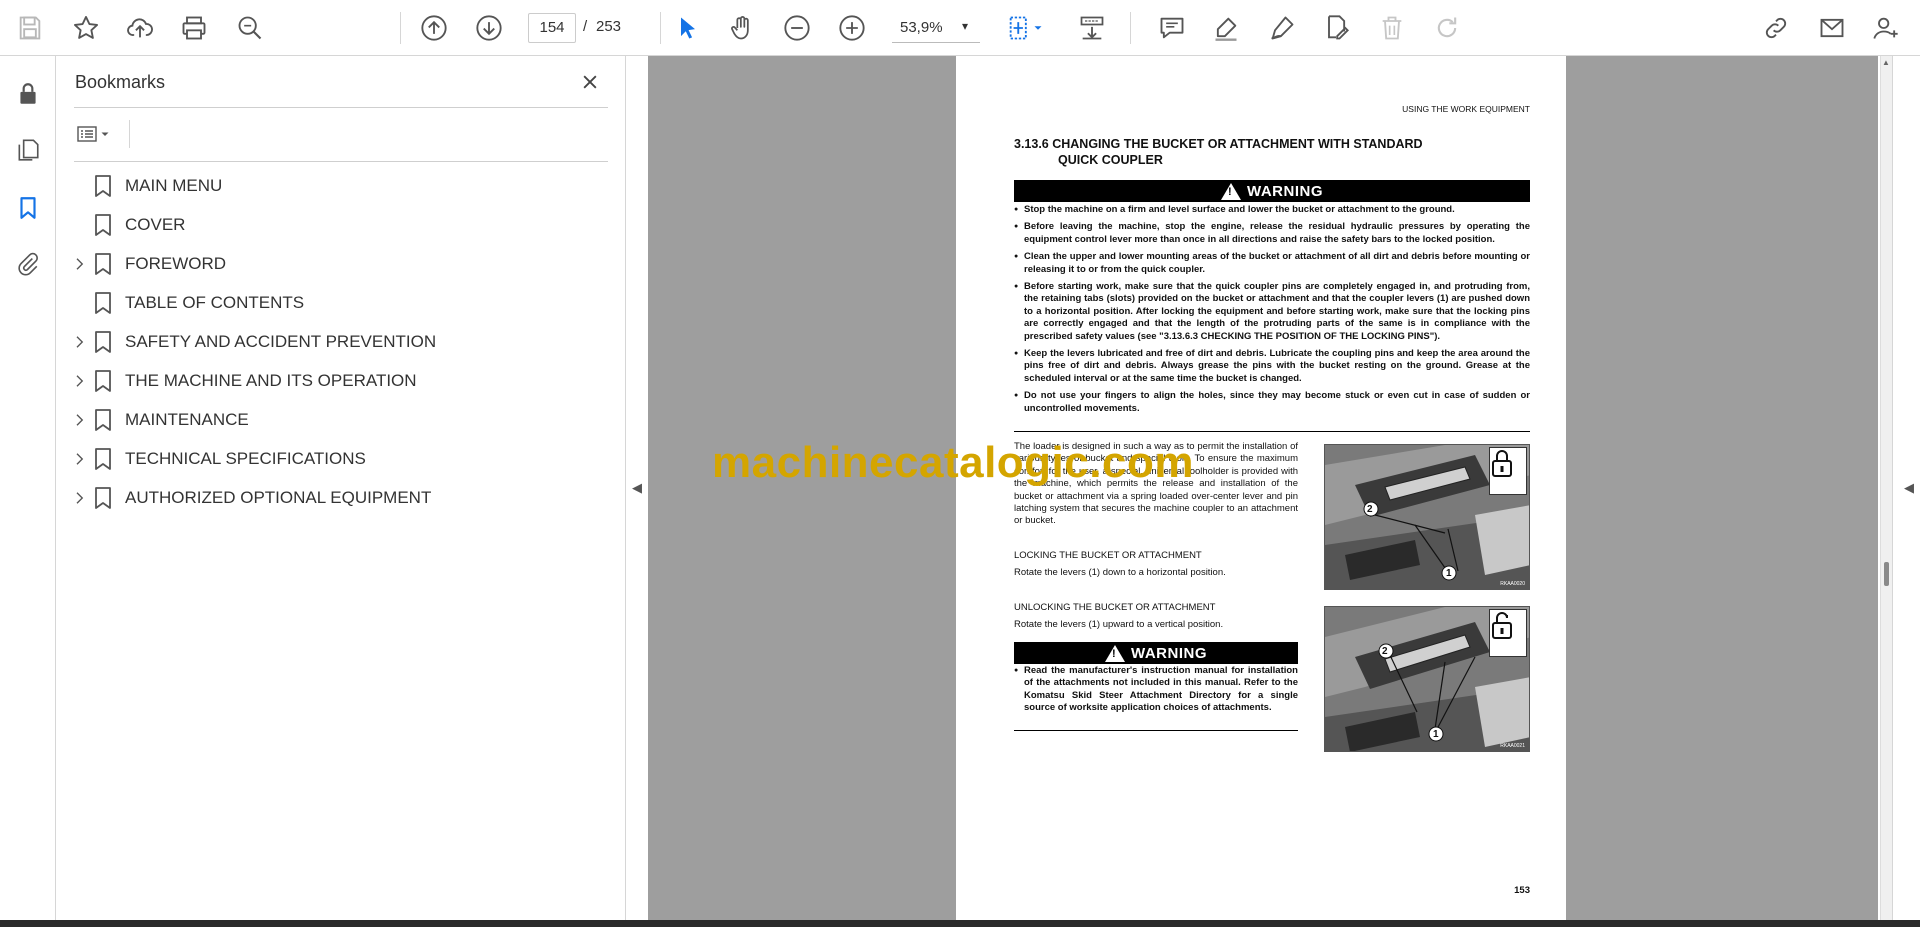 The height and width of the screenshot is (927, 1920). I want to click on hand-tool-icon, so click(742, 28).